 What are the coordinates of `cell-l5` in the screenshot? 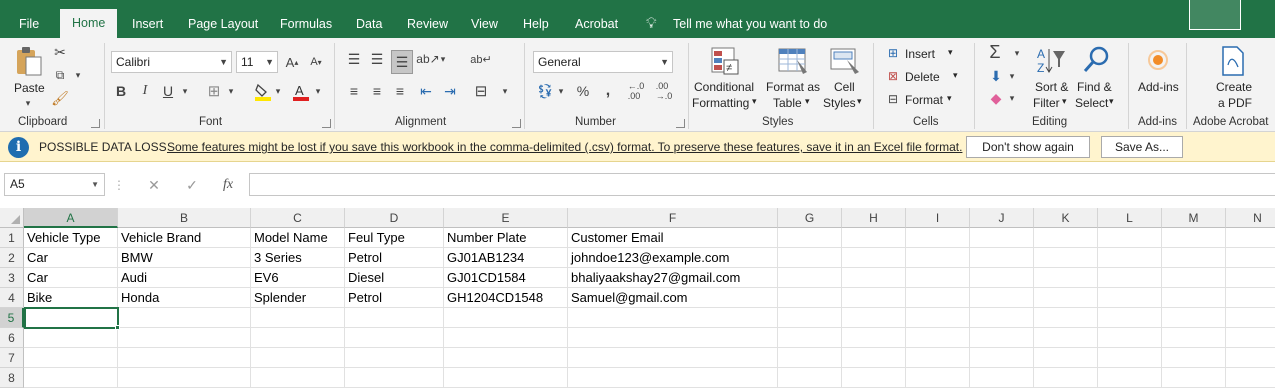 It's located at (1130, 318).